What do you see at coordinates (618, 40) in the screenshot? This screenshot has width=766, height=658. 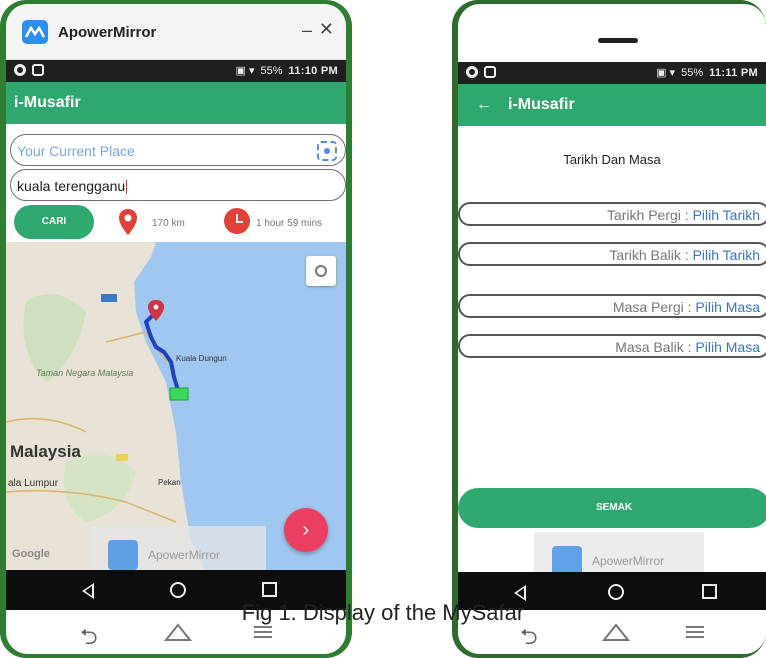 I see `phone-speaker` at bounding box center [618, 40].